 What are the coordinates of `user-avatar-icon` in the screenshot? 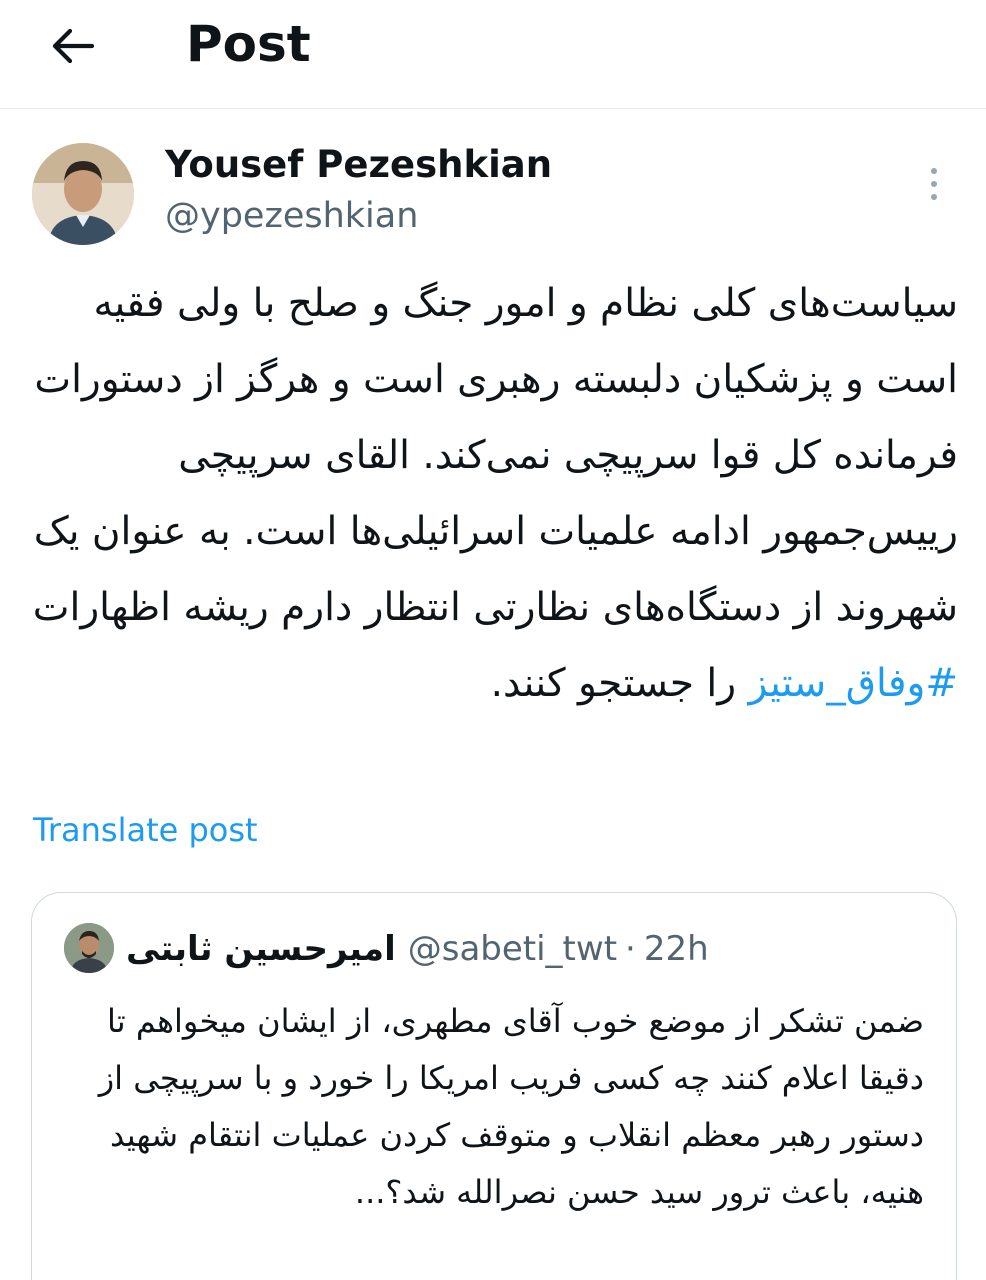 It's located at (83, 194).